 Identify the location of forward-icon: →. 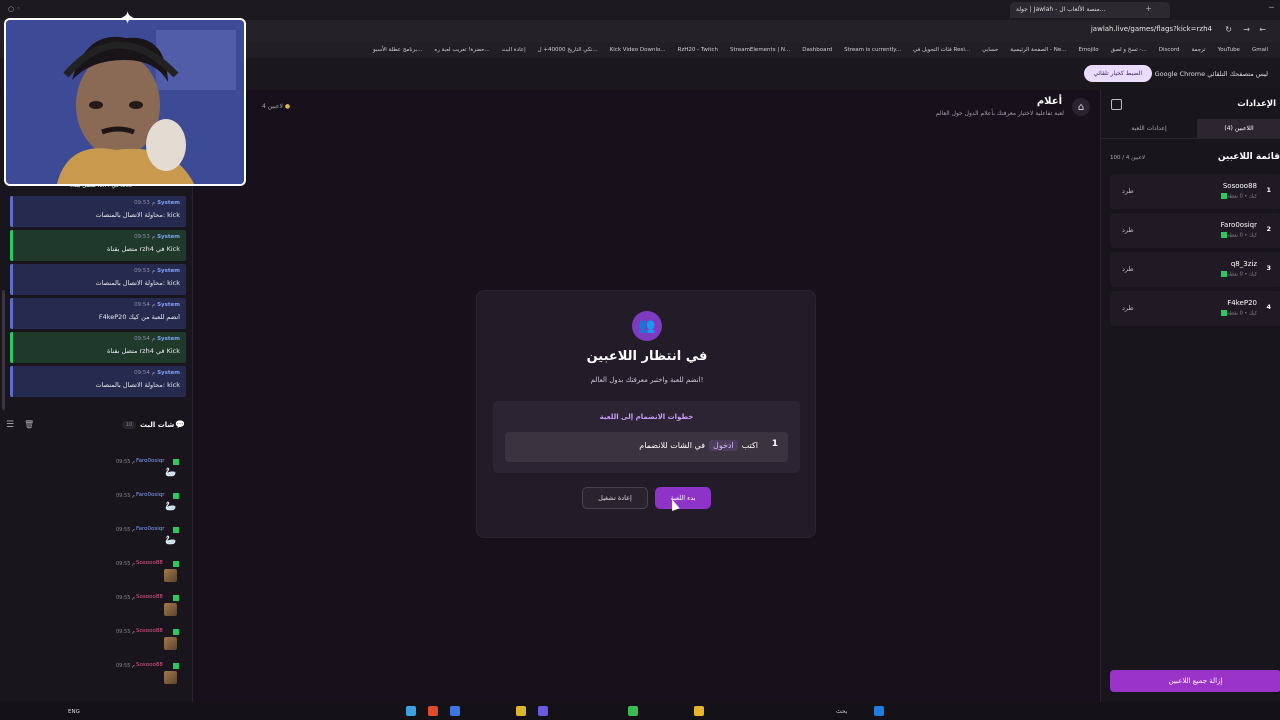
(1246, 29).